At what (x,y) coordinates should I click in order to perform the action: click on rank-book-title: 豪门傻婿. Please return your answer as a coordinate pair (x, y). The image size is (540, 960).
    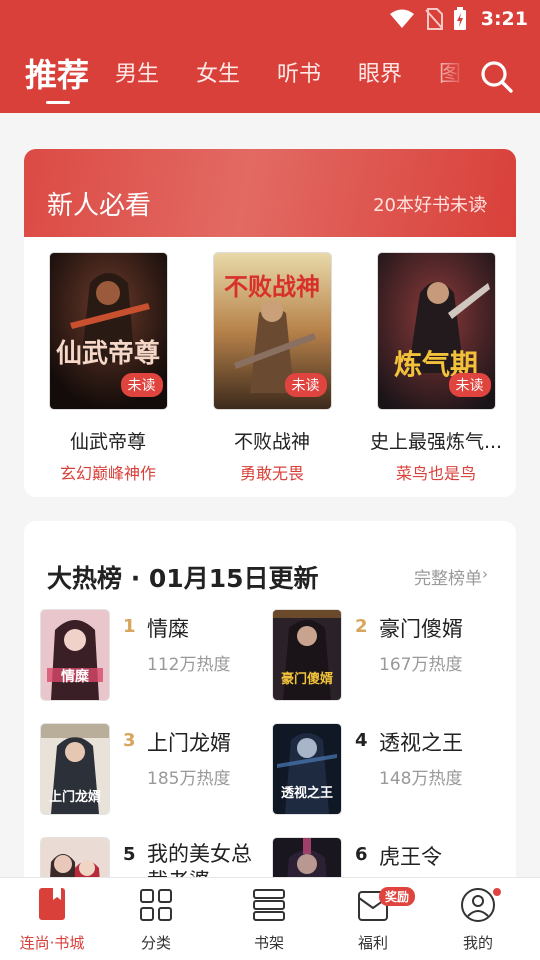
    Looking at the image, I should click on (421, 629).